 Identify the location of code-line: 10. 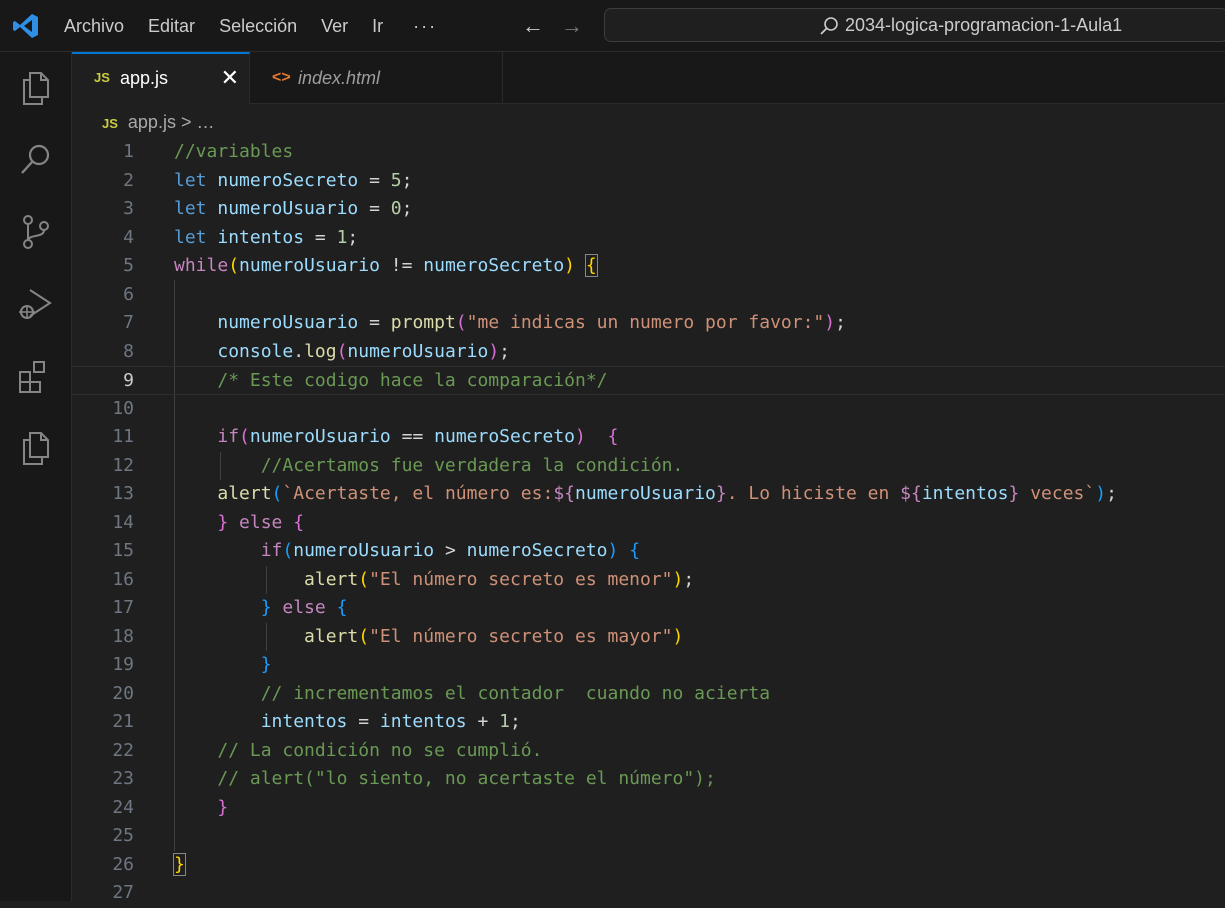
(648, 409).